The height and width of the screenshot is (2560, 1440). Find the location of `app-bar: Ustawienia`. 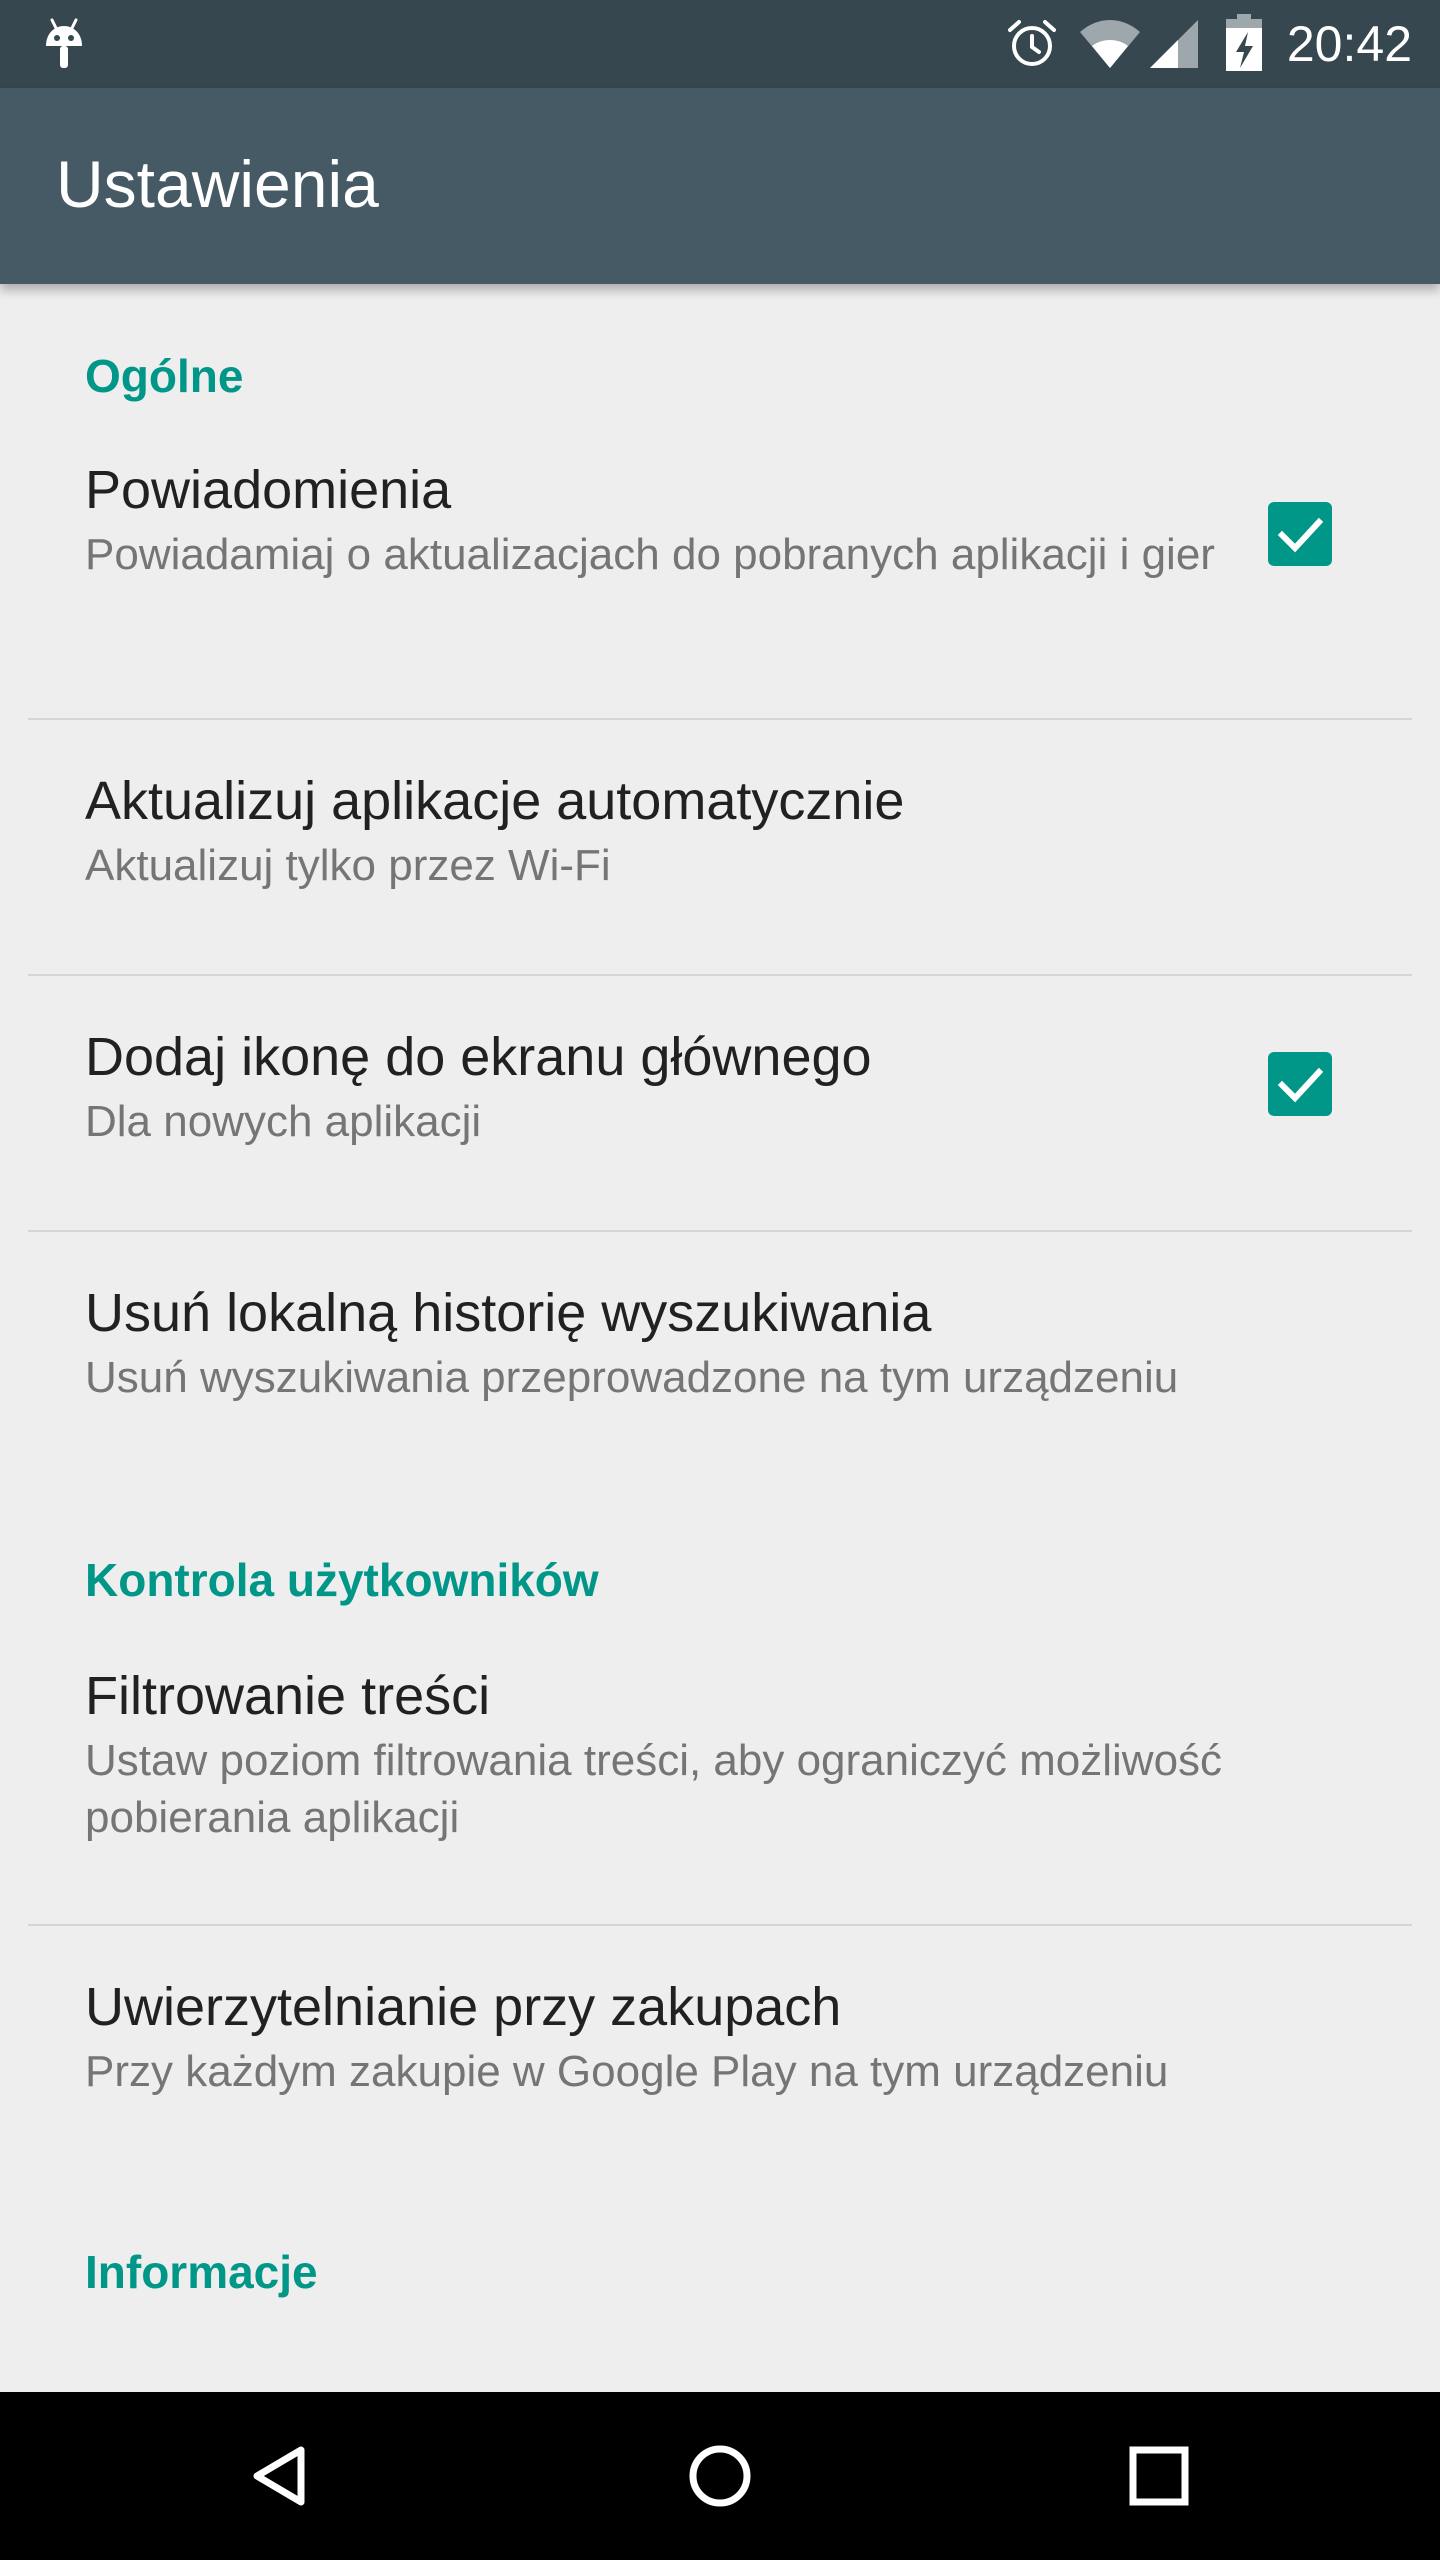

app-bar: Ustawienia is located at coordinates (720, 186).